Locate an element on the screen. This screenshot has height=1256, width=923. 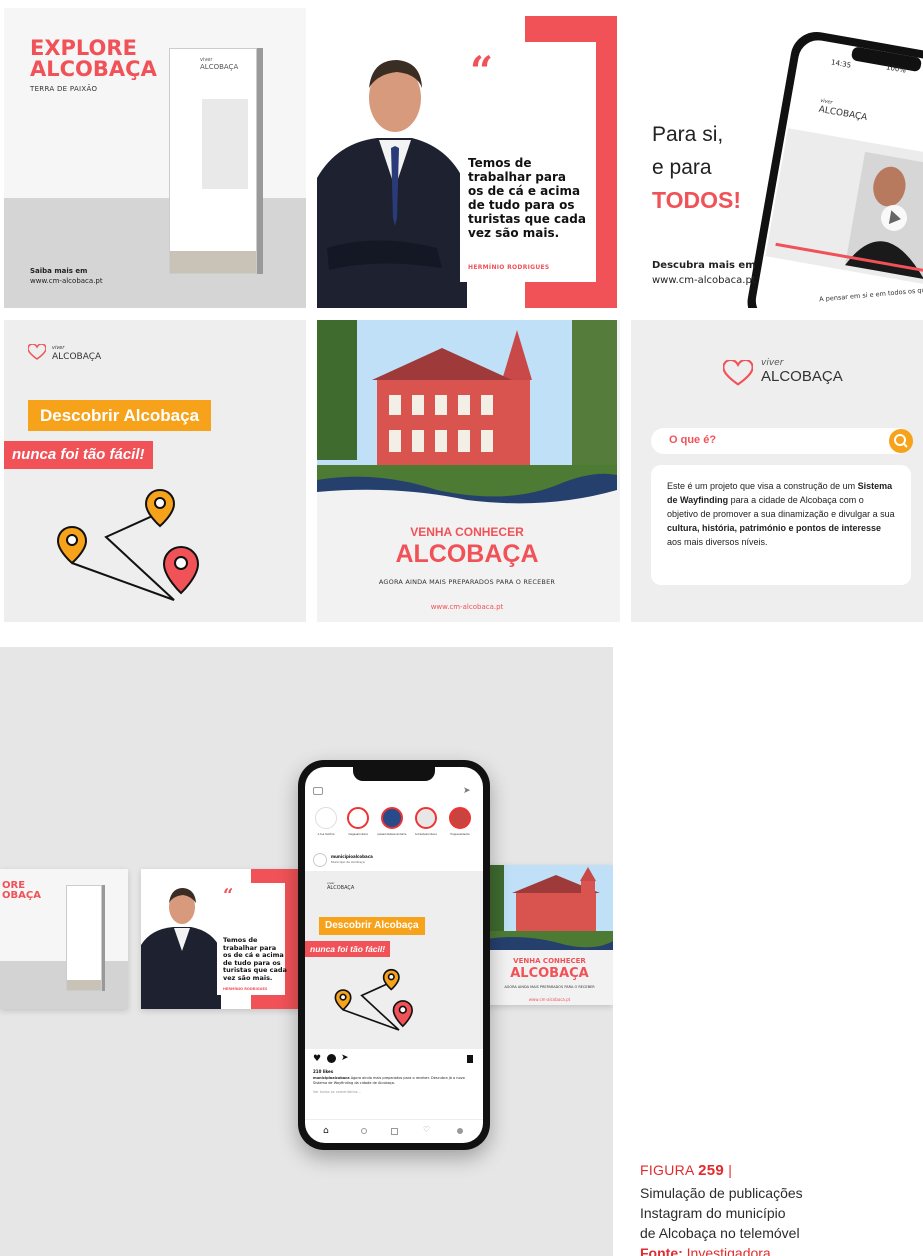
profile-icon is located at coordinates (460, 1131).